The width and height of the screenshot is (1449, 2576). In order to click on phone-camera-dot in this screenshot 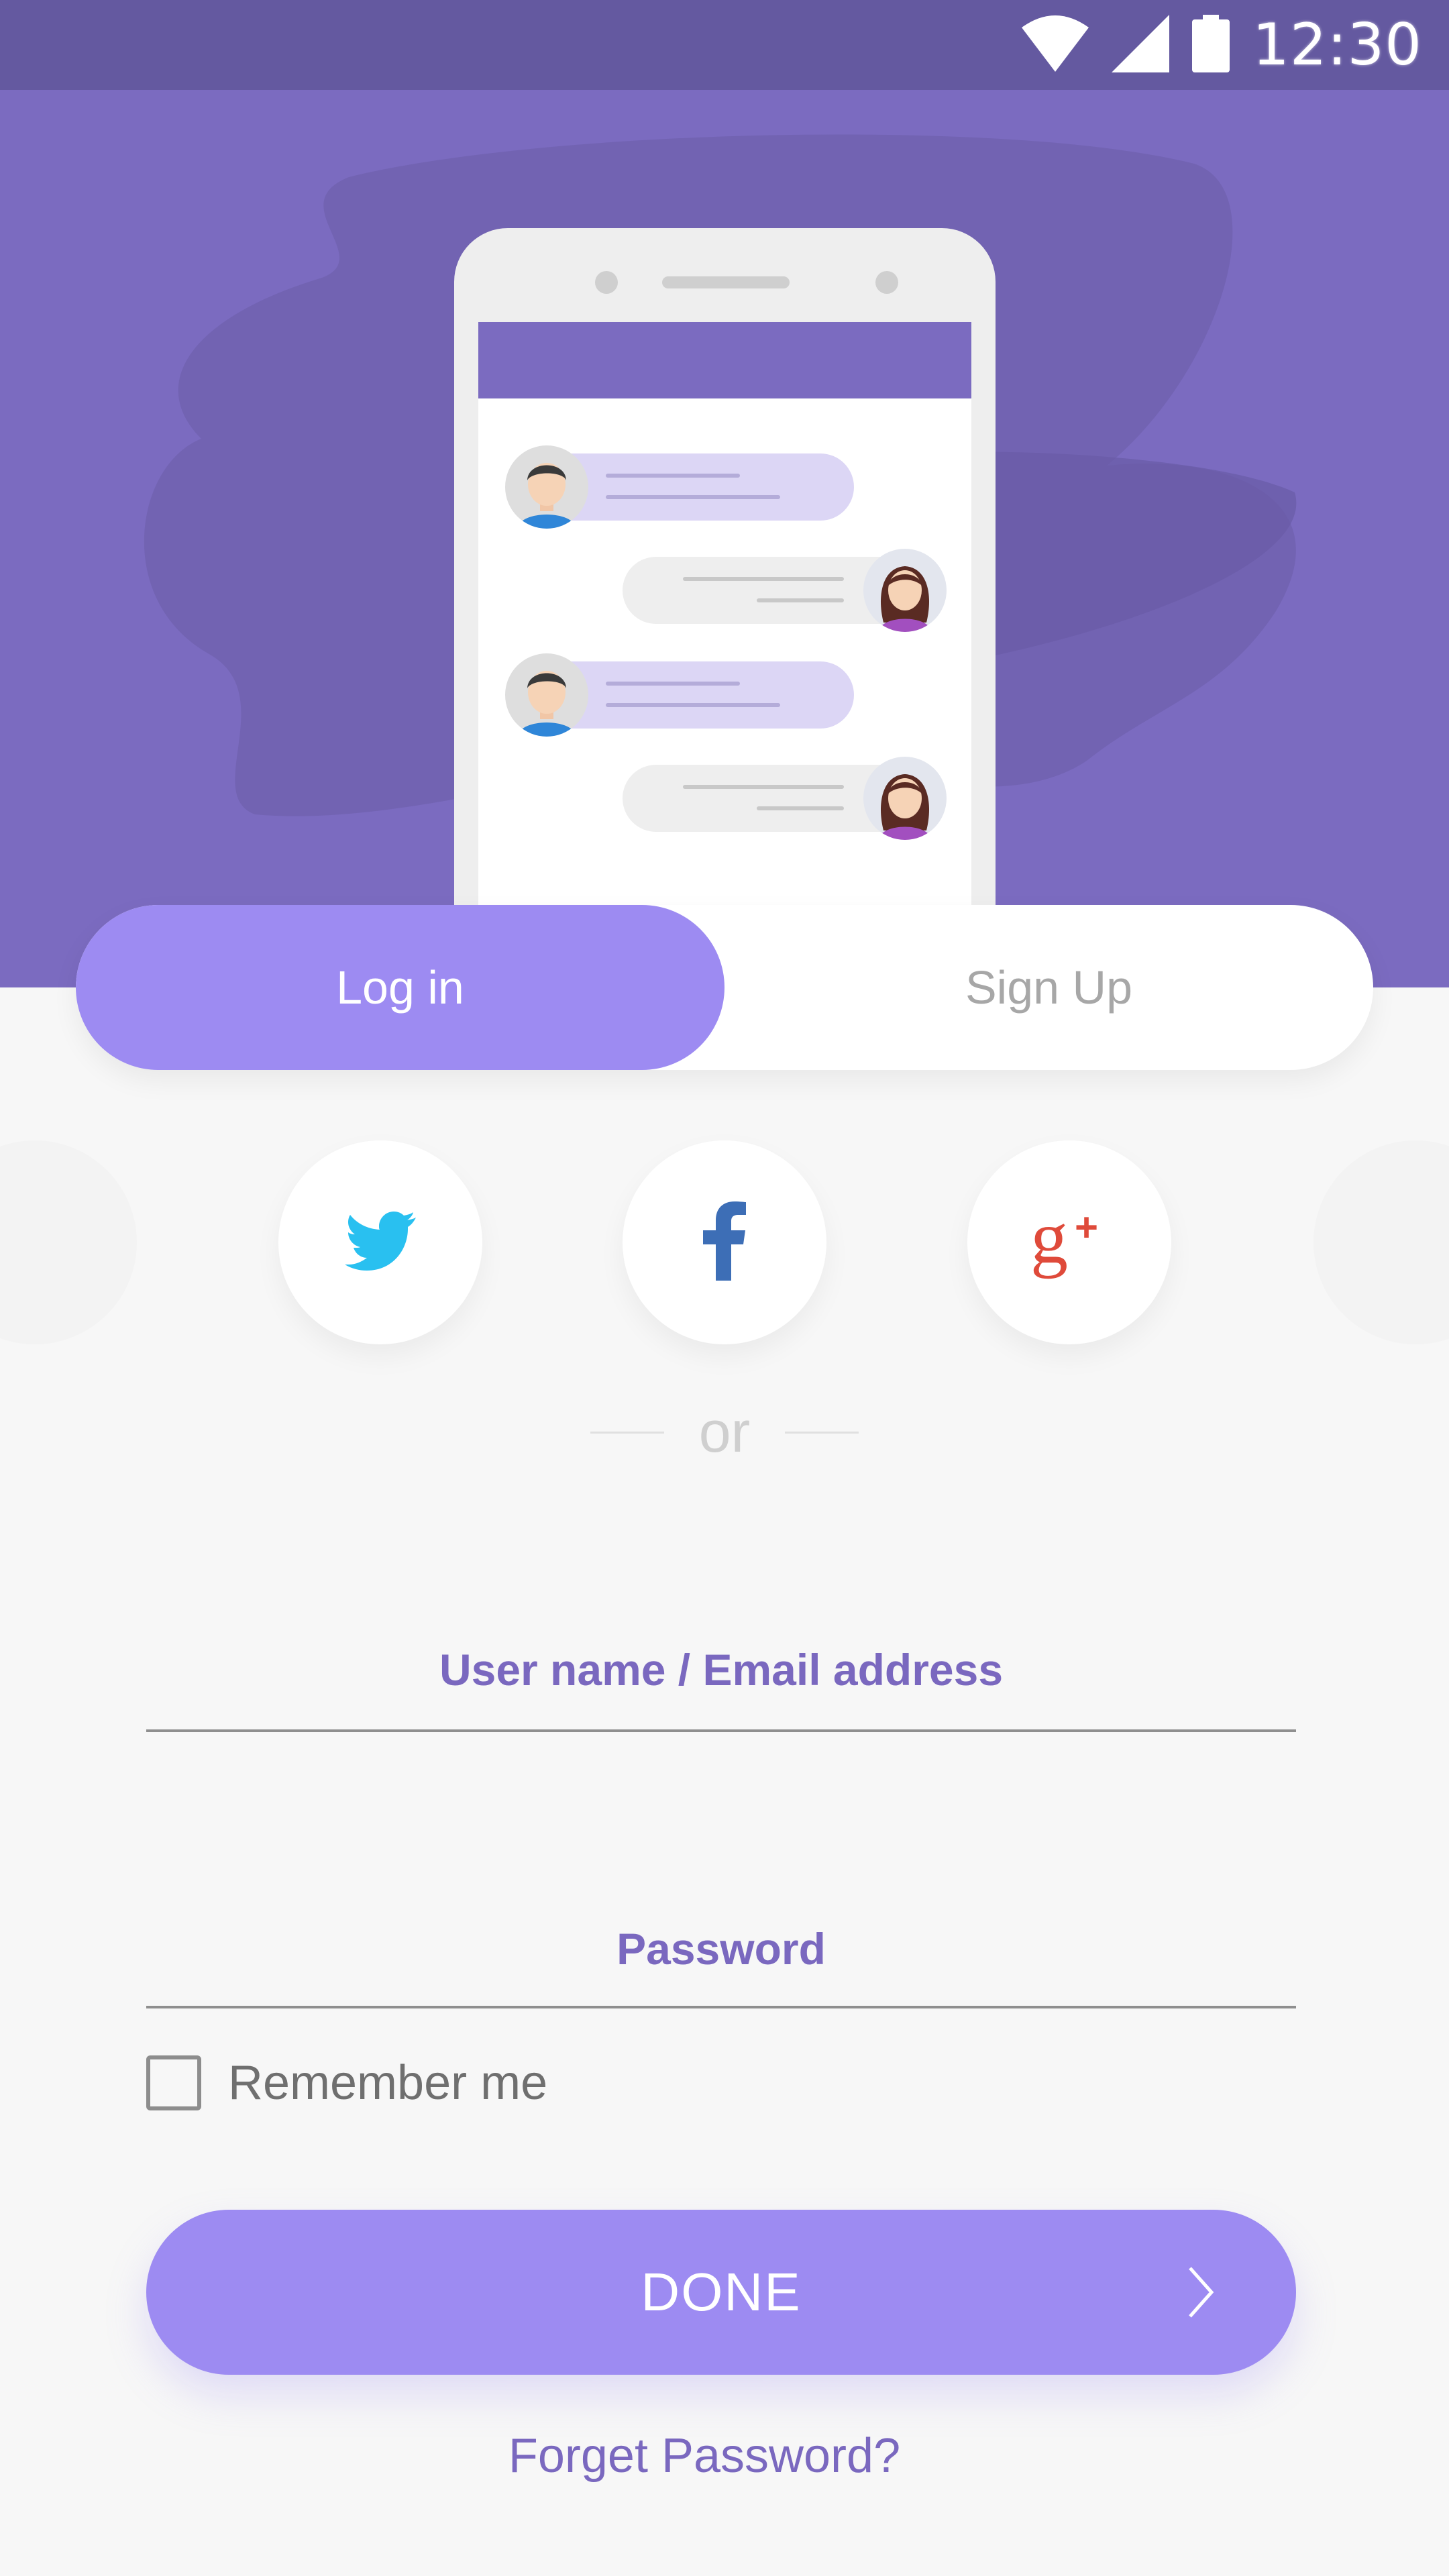, I will do `click(606, 282)`.